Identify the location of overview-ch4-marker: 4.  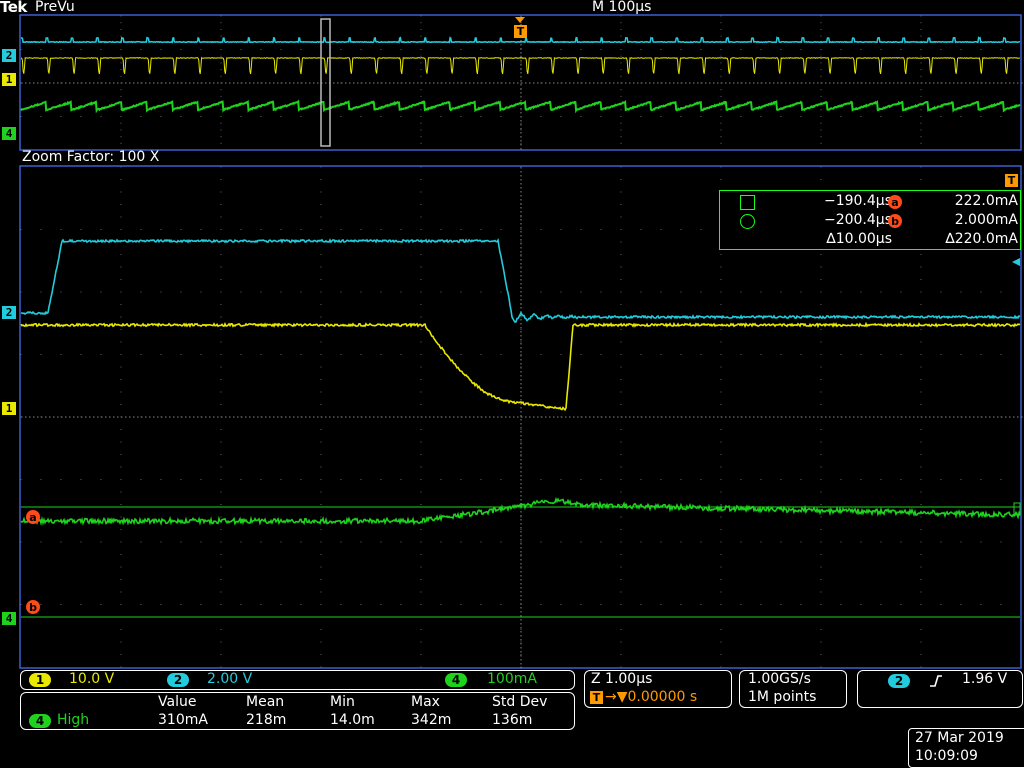
(9, 133).